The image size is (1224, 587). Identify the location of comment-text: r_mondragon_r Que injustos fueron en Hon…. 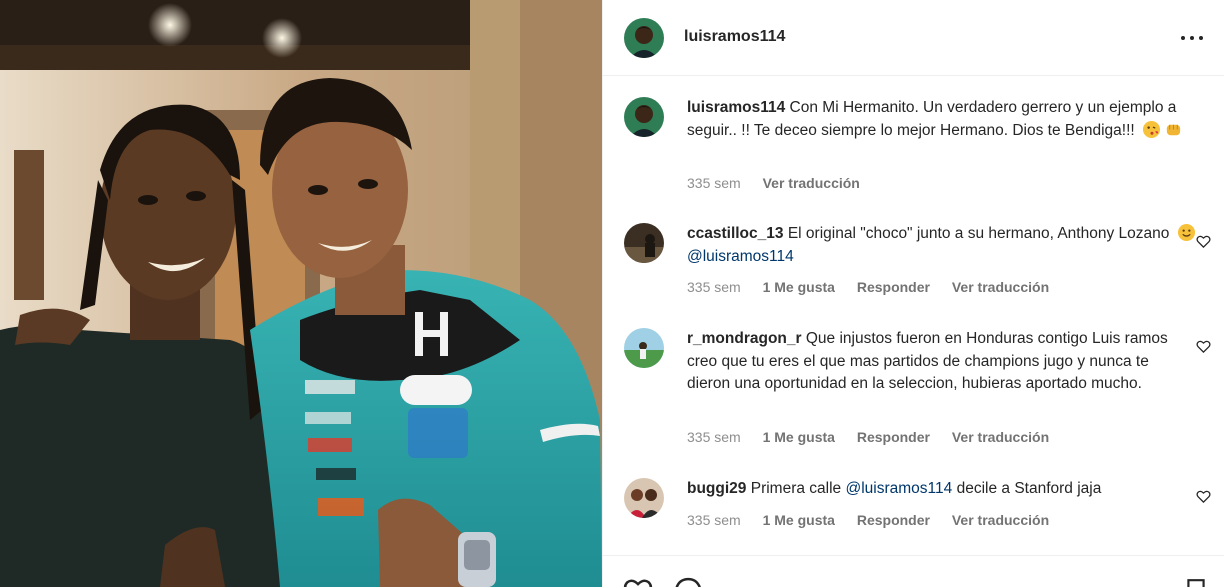
(937, 362).